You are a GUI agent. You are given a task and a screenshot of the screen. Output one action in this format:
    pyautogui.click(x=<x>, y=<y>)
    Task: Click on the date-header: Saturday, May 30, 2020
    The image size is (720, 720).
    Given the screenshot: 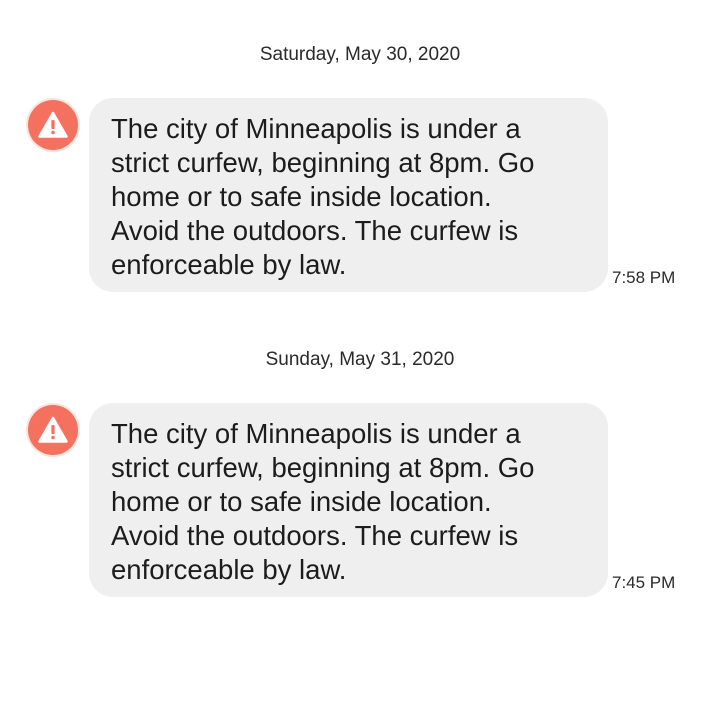 What is the action you would take?
    pyautogui.click(x=360, y=54)
    